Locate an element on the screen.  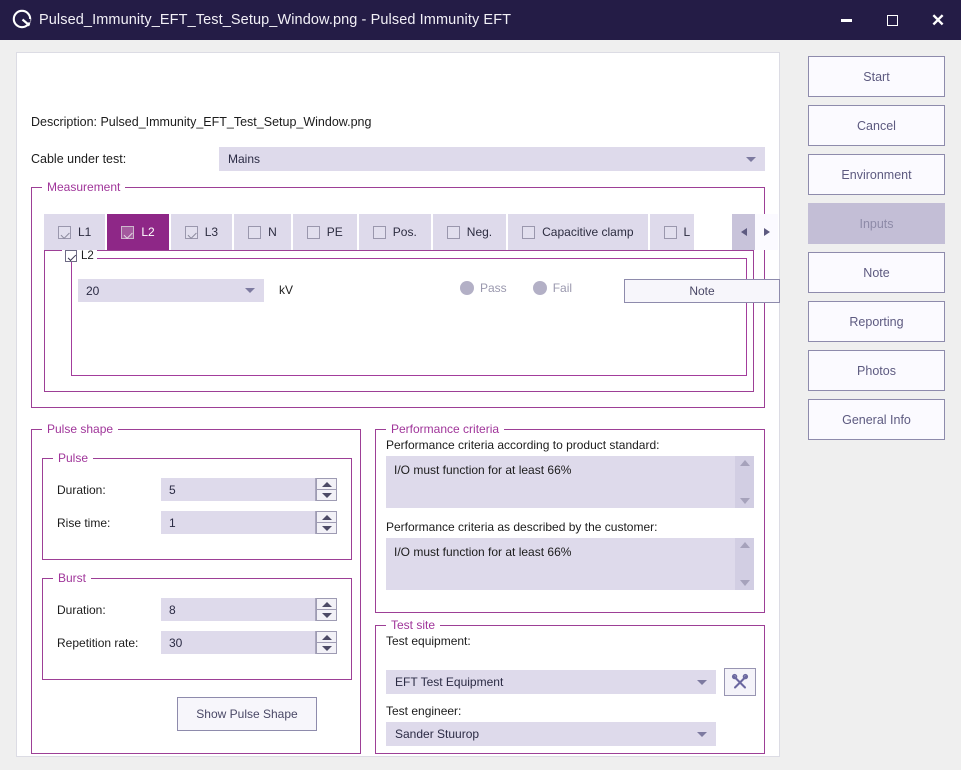
scroll-right-icon is located at coordinates (766, 232).